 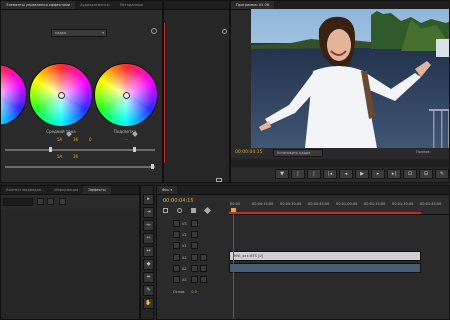 I want to click on track-select-tool: ⇥, so click(x=148, y=212).